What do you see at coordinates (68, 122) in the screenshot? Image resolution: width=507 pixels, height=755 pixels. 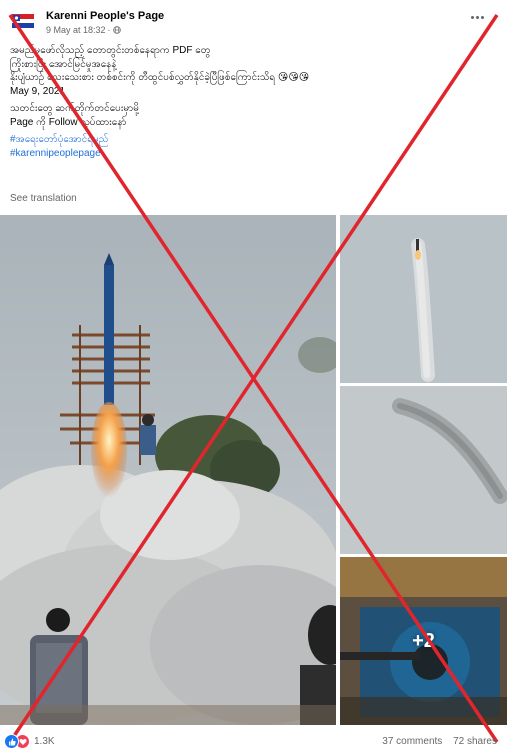 I see `caption-line: Page ကို Follow လုပ်ထားနော်` at bounding box center [68, 122].